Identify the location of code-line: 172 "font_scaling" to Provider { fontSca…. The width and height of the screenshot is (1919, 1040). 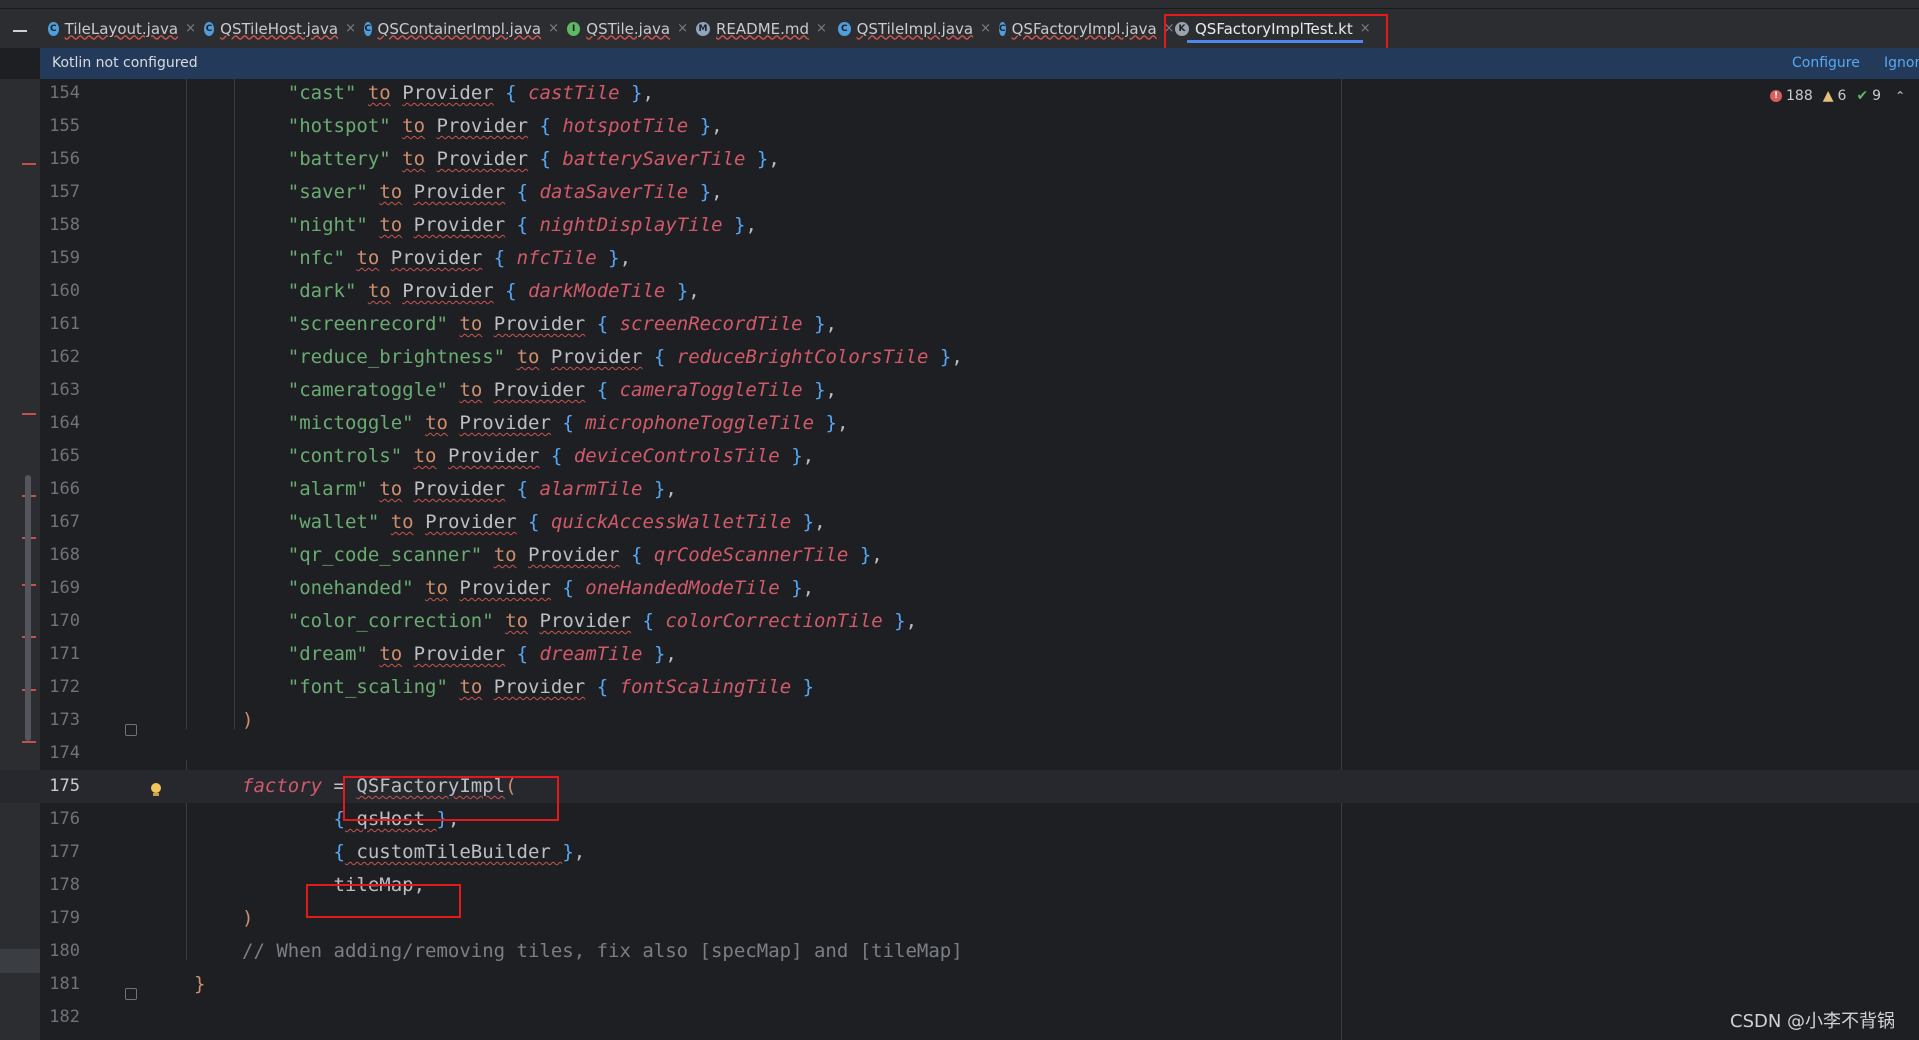
(959, 687).